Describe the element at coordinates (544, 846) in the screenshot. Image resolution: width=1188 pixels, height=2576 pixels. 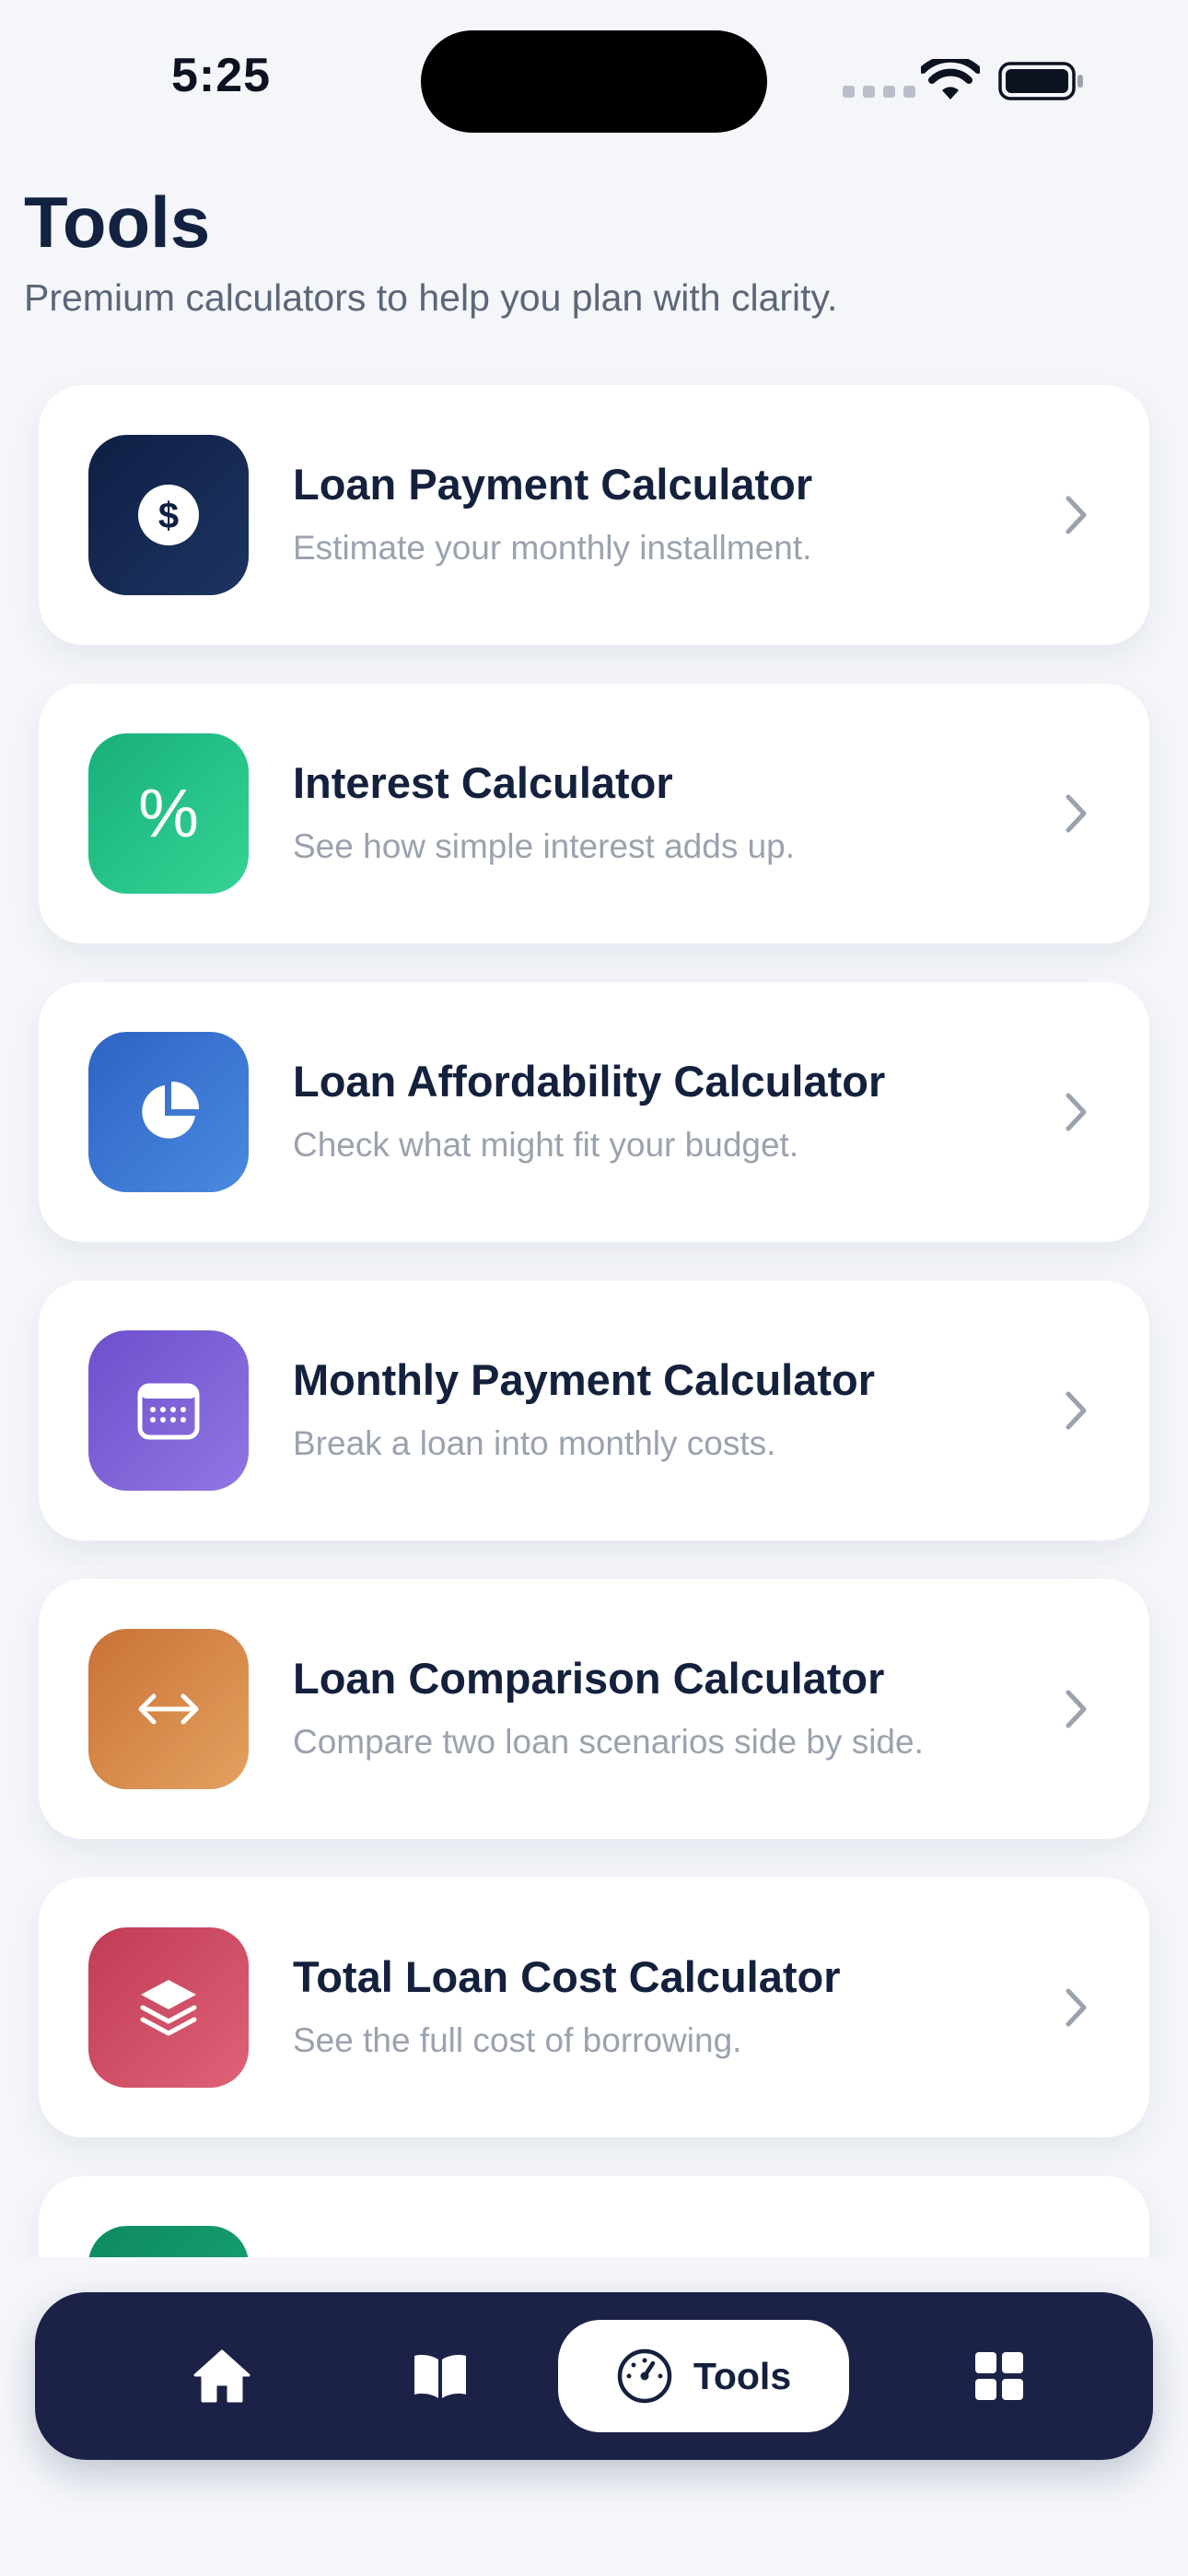
I see `tool-description: See how simple interest adds up.` at that location.